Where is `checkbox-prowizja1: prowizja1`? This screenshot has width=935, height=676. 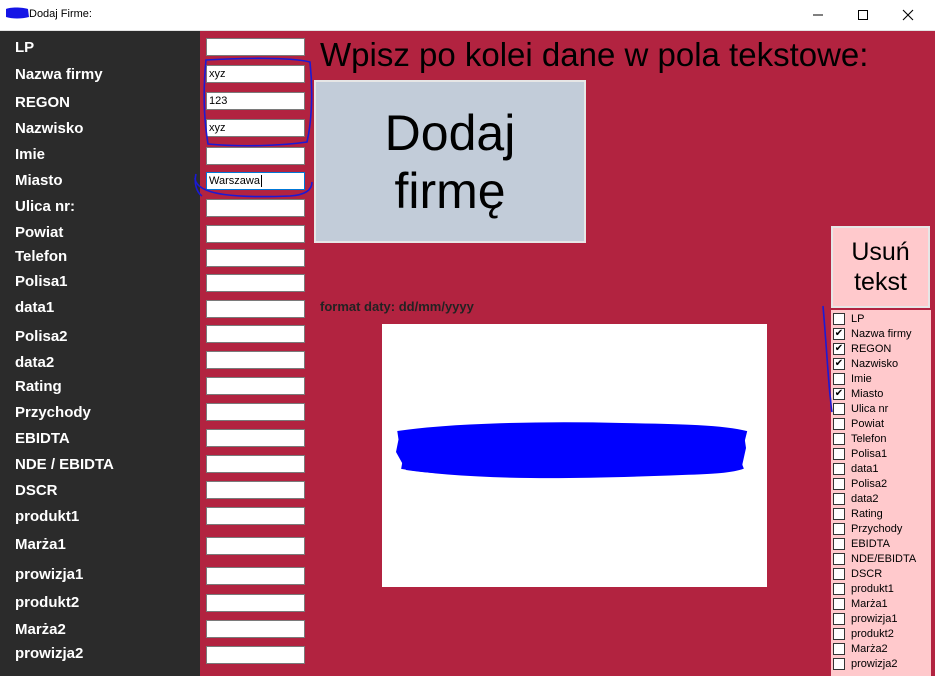 checkbox-prowizja1: prowizja1 is located at coordinates (865, 618).